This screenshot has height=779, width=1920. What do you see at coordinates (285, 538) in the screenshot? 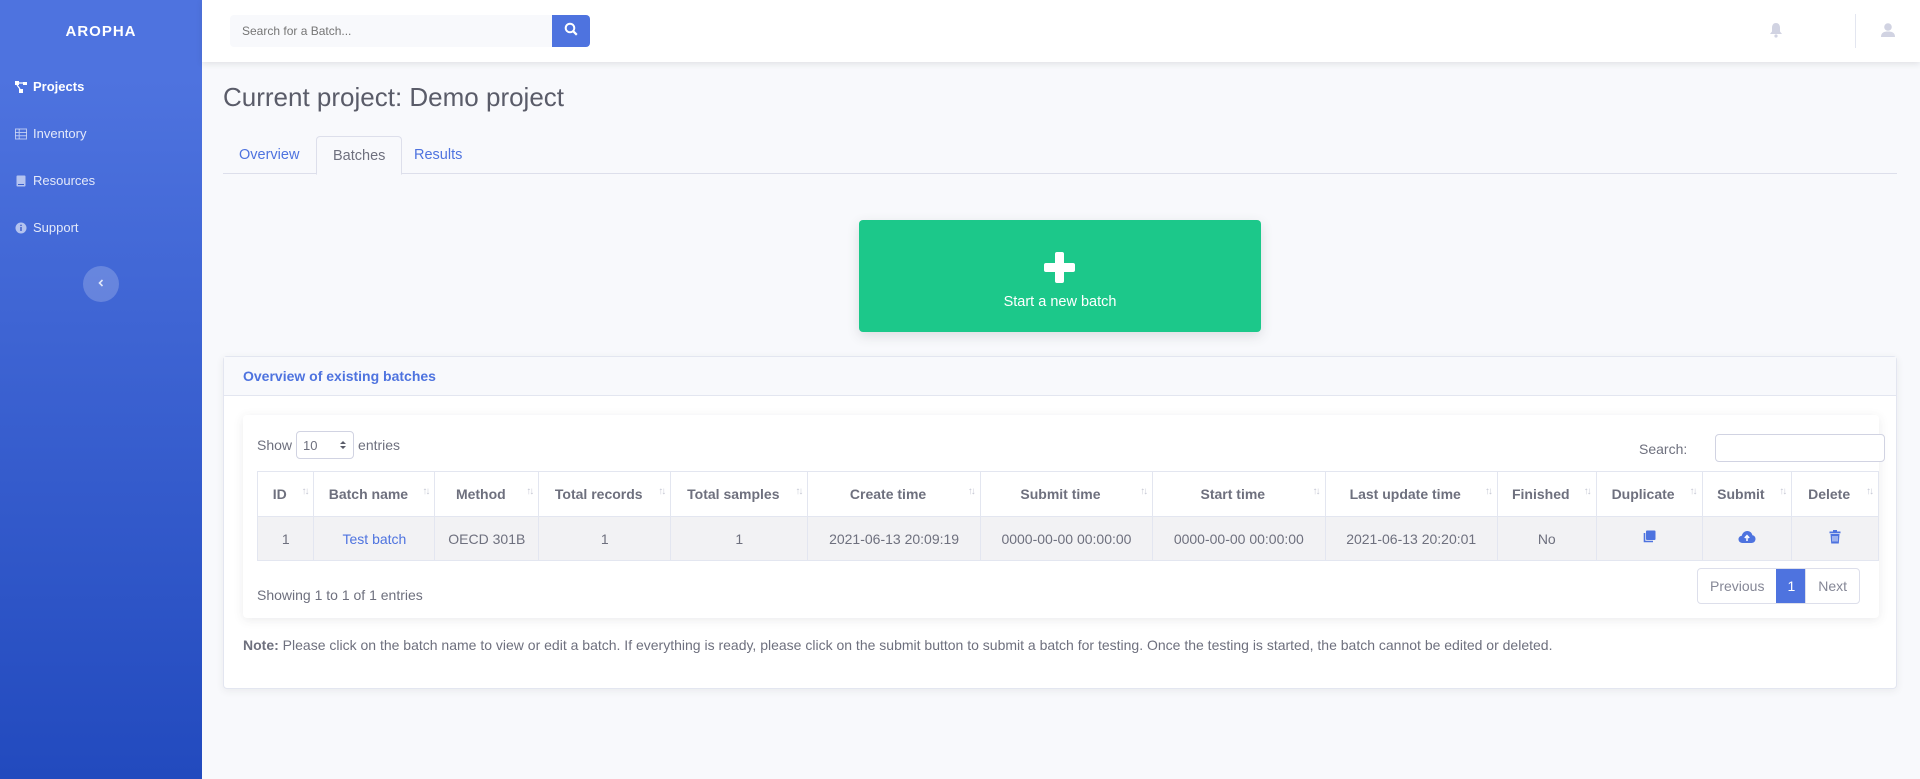
I see `cell-id: 1` at bounding box center [285, 538].